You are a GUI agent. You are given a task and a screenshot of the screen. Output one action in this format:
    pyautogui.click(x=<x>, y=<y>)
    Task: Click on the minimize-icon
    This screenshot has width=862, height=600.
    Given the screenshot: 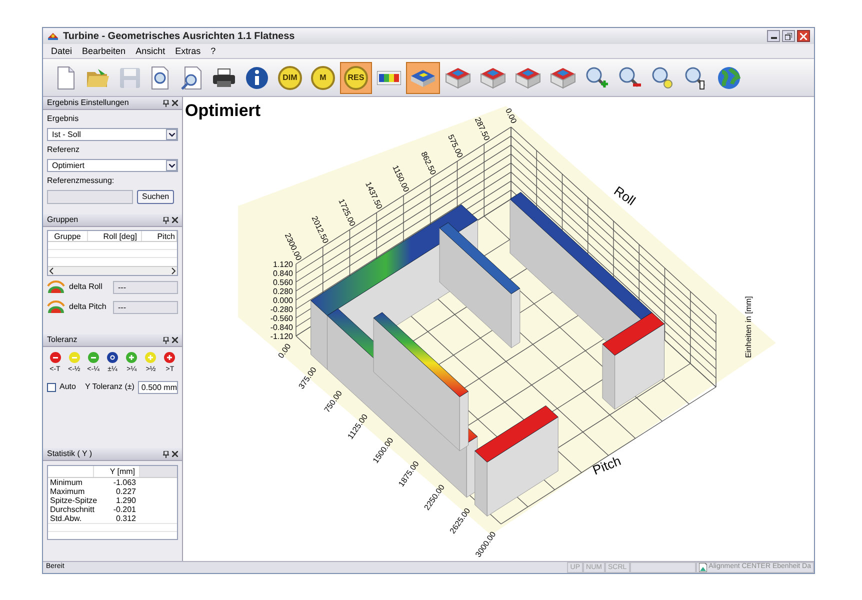 What is the action you would take?
    pyautogui.click(x=773, y=38)
    